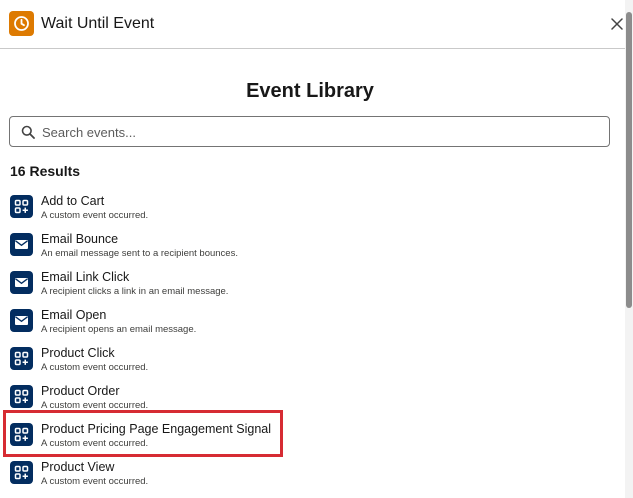 The height and width of the screenshot is (498, 633). I want to click on close-button, so click(617, 24).